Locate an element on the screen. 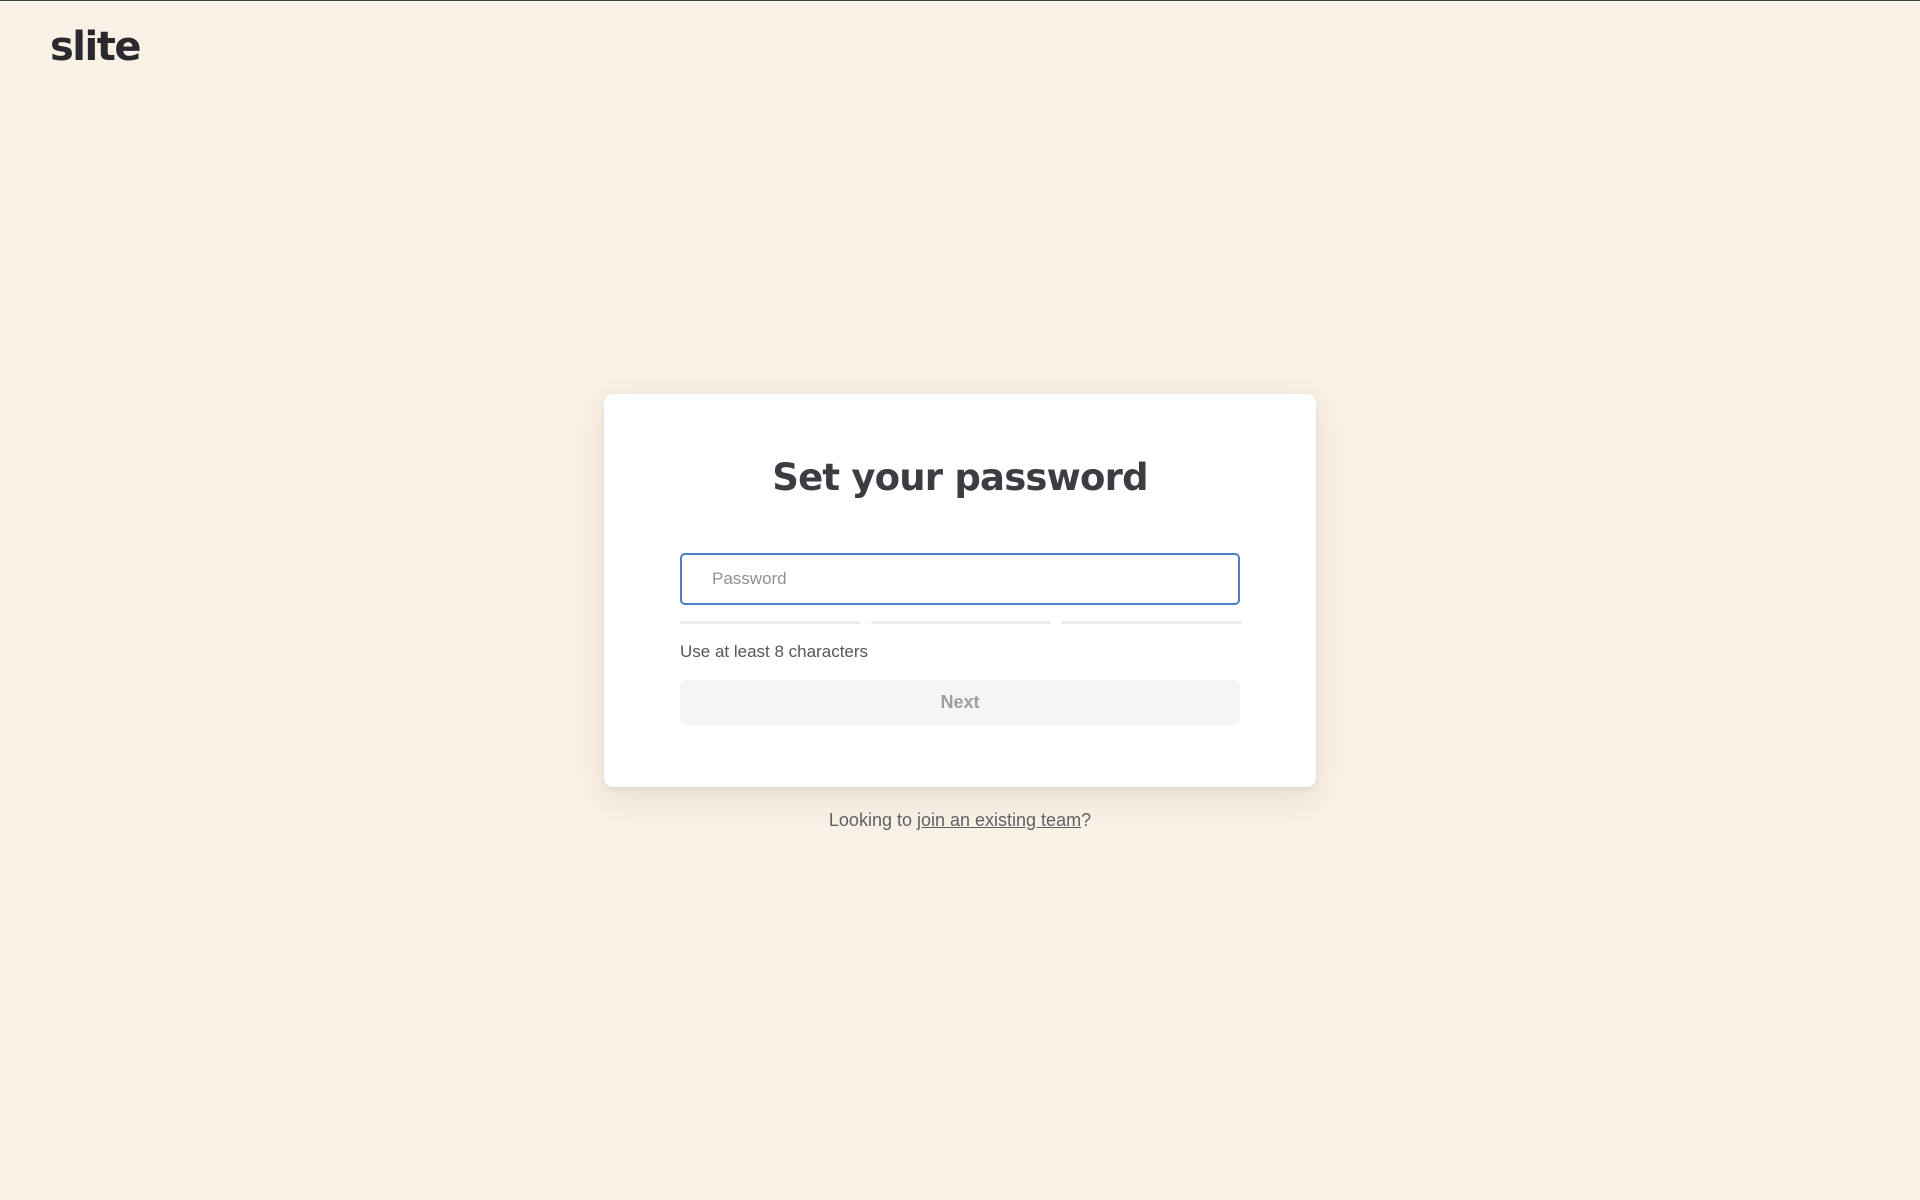 The image size is (1920, 1200). page-title: Set your password is located at coordinates (960, 477).